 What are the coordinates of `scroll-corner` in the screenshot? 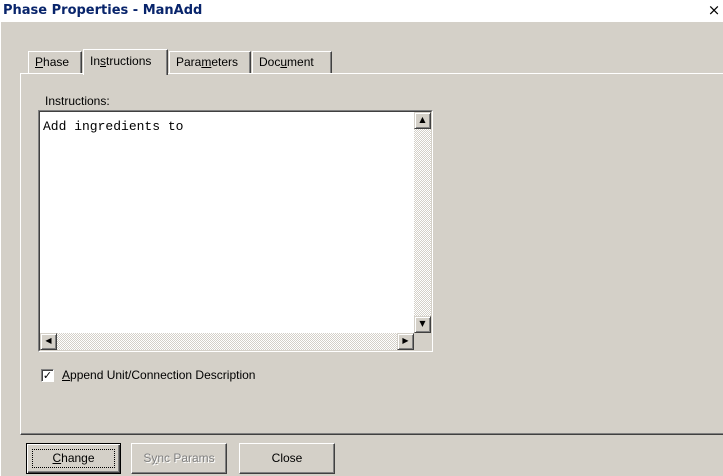 It's located at (422, 341).